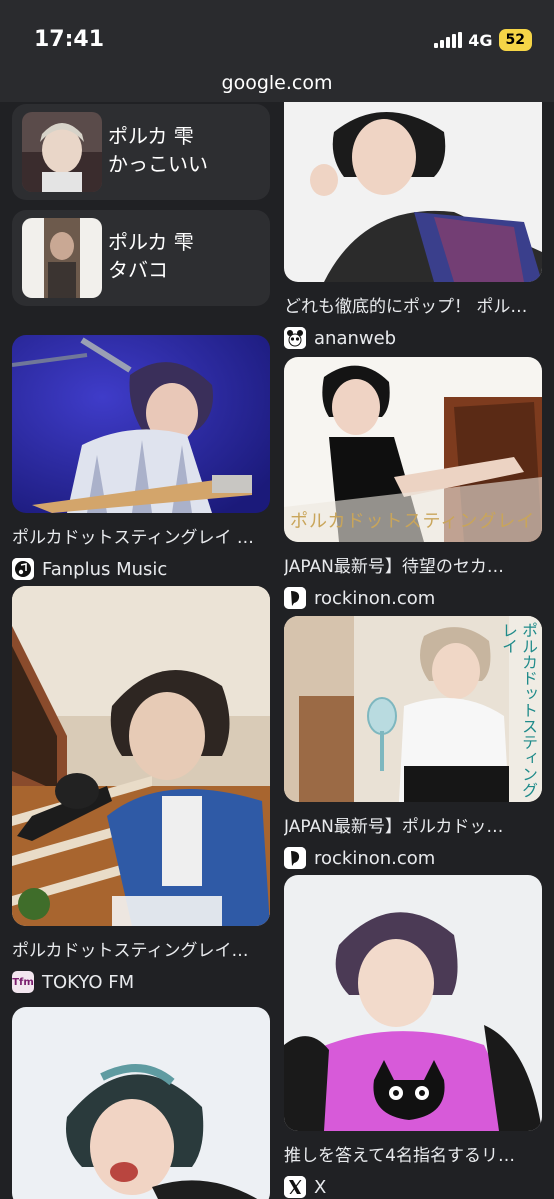 The image size is (554, 1199). I want to click on battery-level: 52, so click(515, 40).